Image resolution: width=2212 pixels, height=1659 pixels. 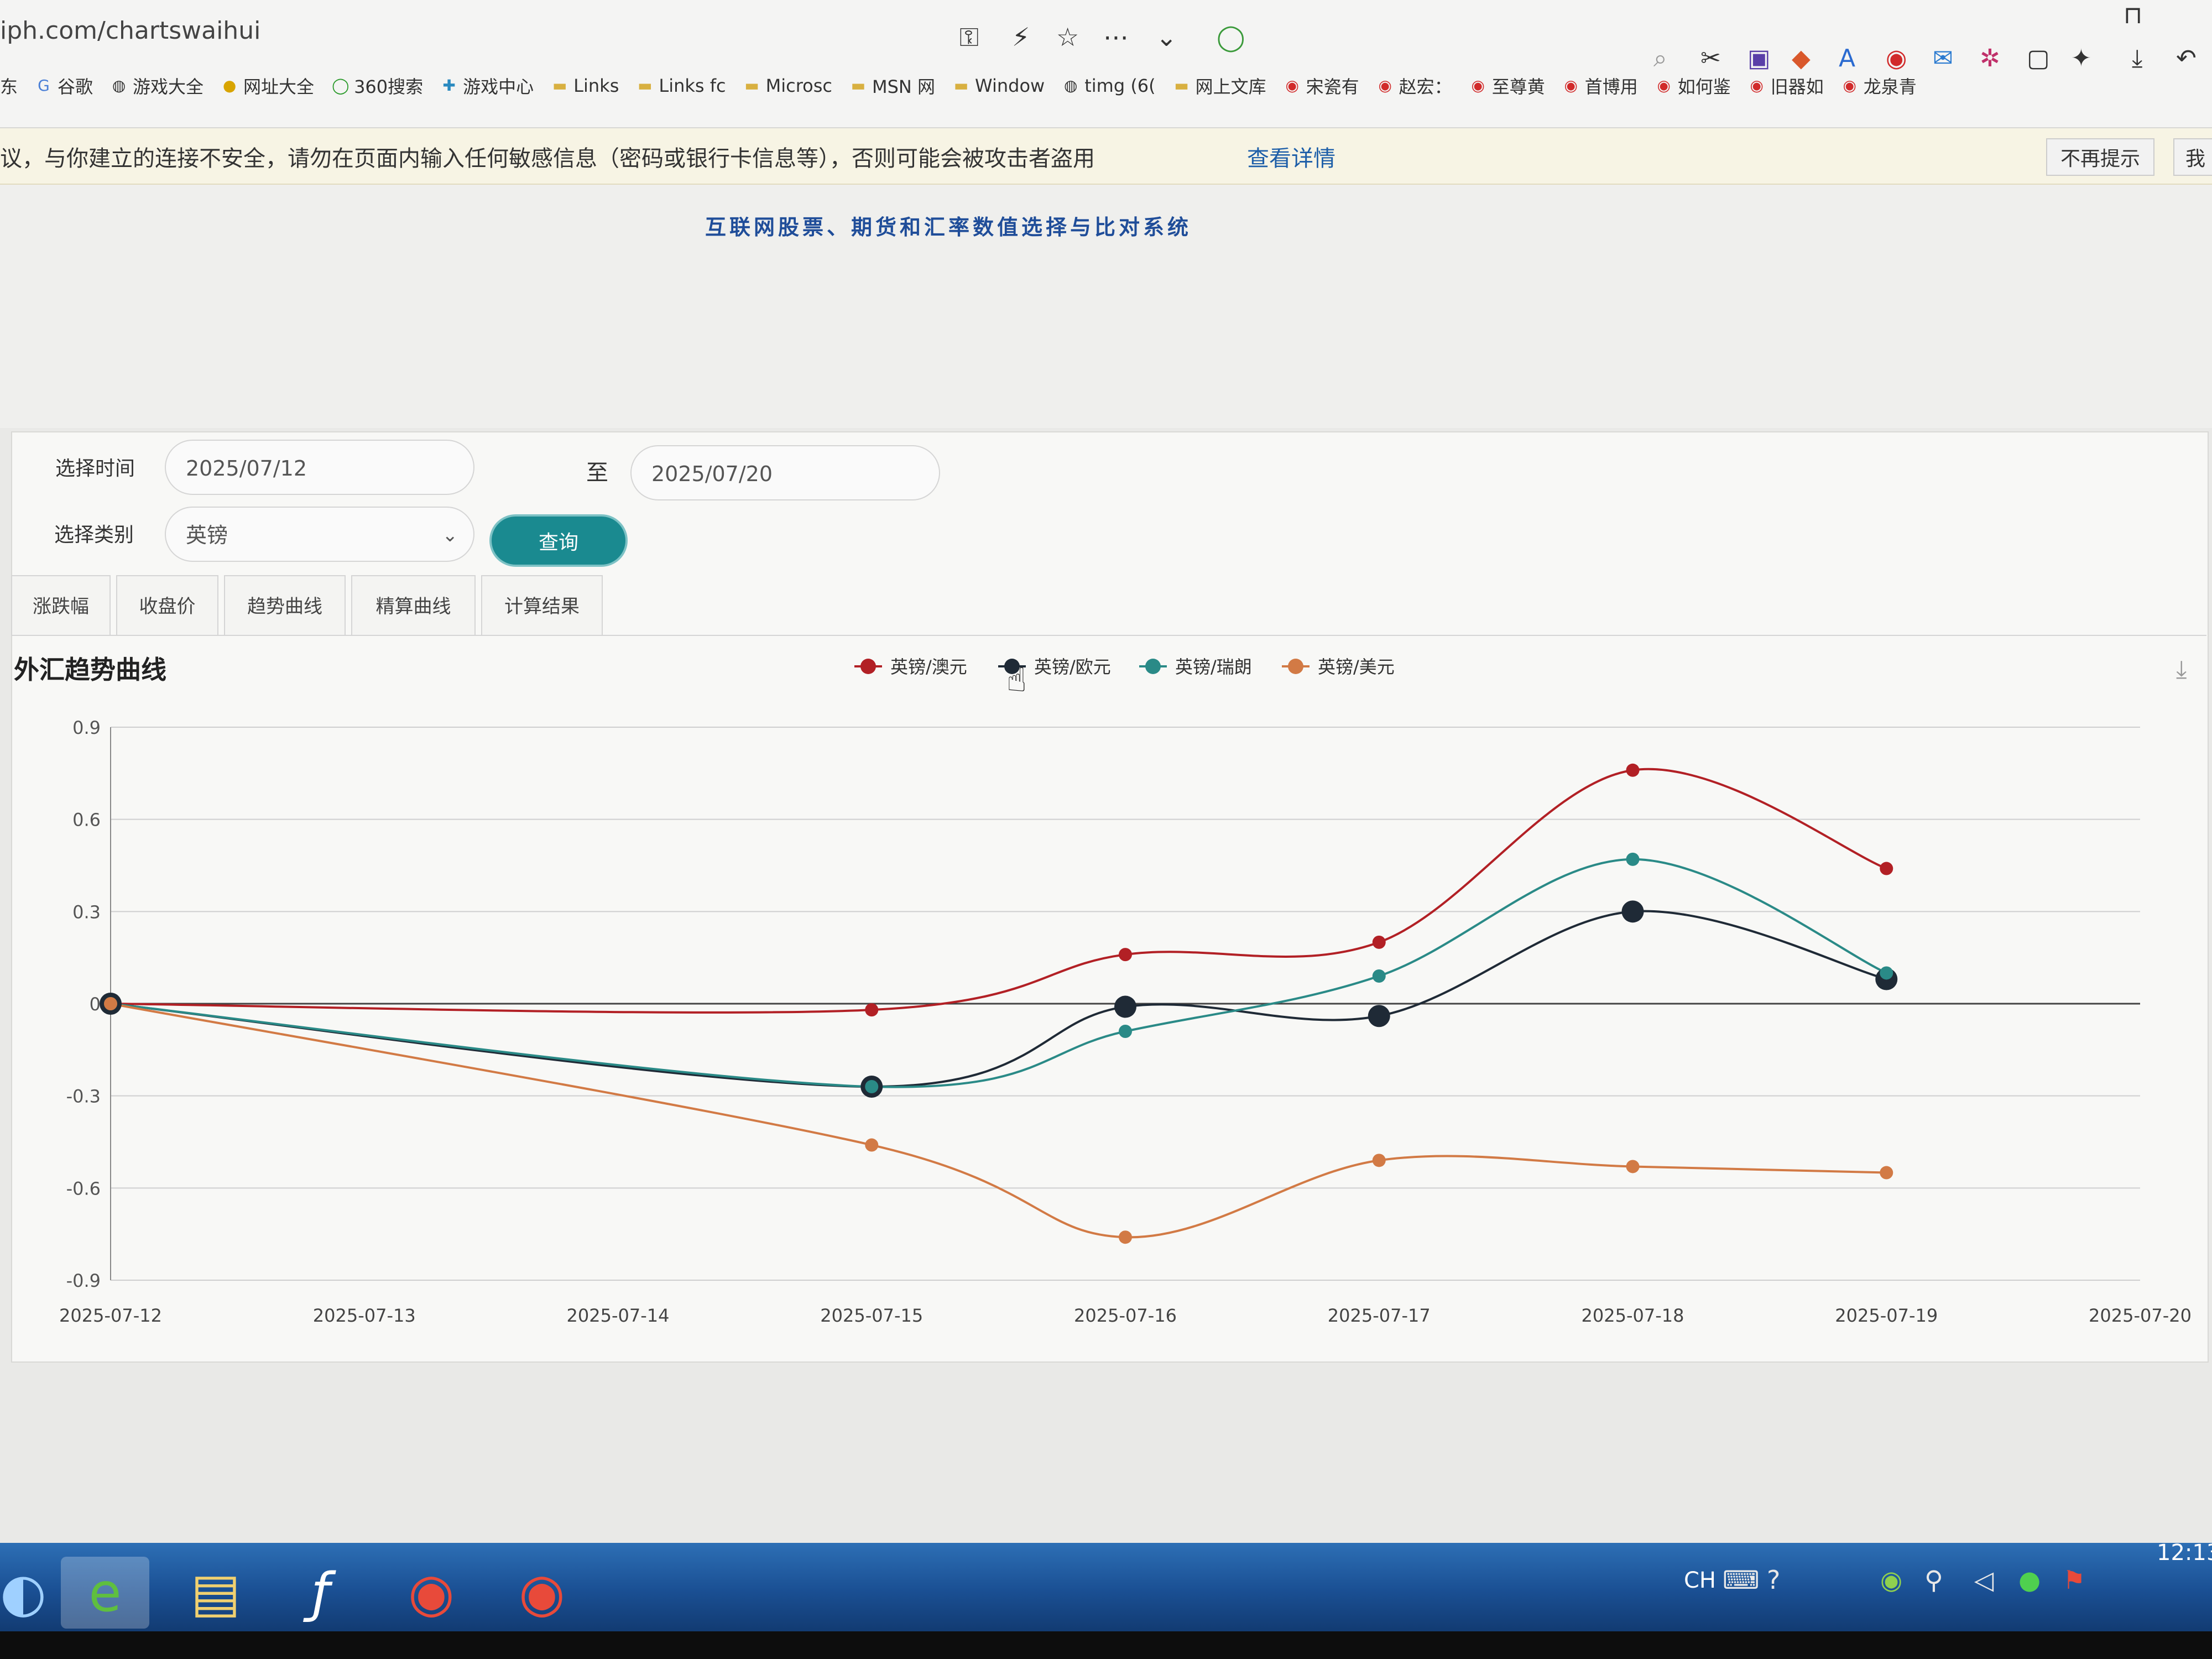 What do you see at coordinates (267, 85) in the screenshot?
I see `bookmark-item: ● 网址大全` at bounding box center [267, 85].